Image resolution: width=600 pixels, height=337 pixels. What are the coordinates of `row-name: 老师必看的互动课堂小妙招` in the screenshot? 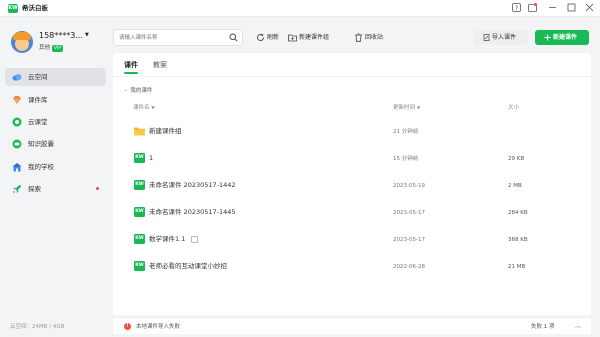 It's located at (188, 266).